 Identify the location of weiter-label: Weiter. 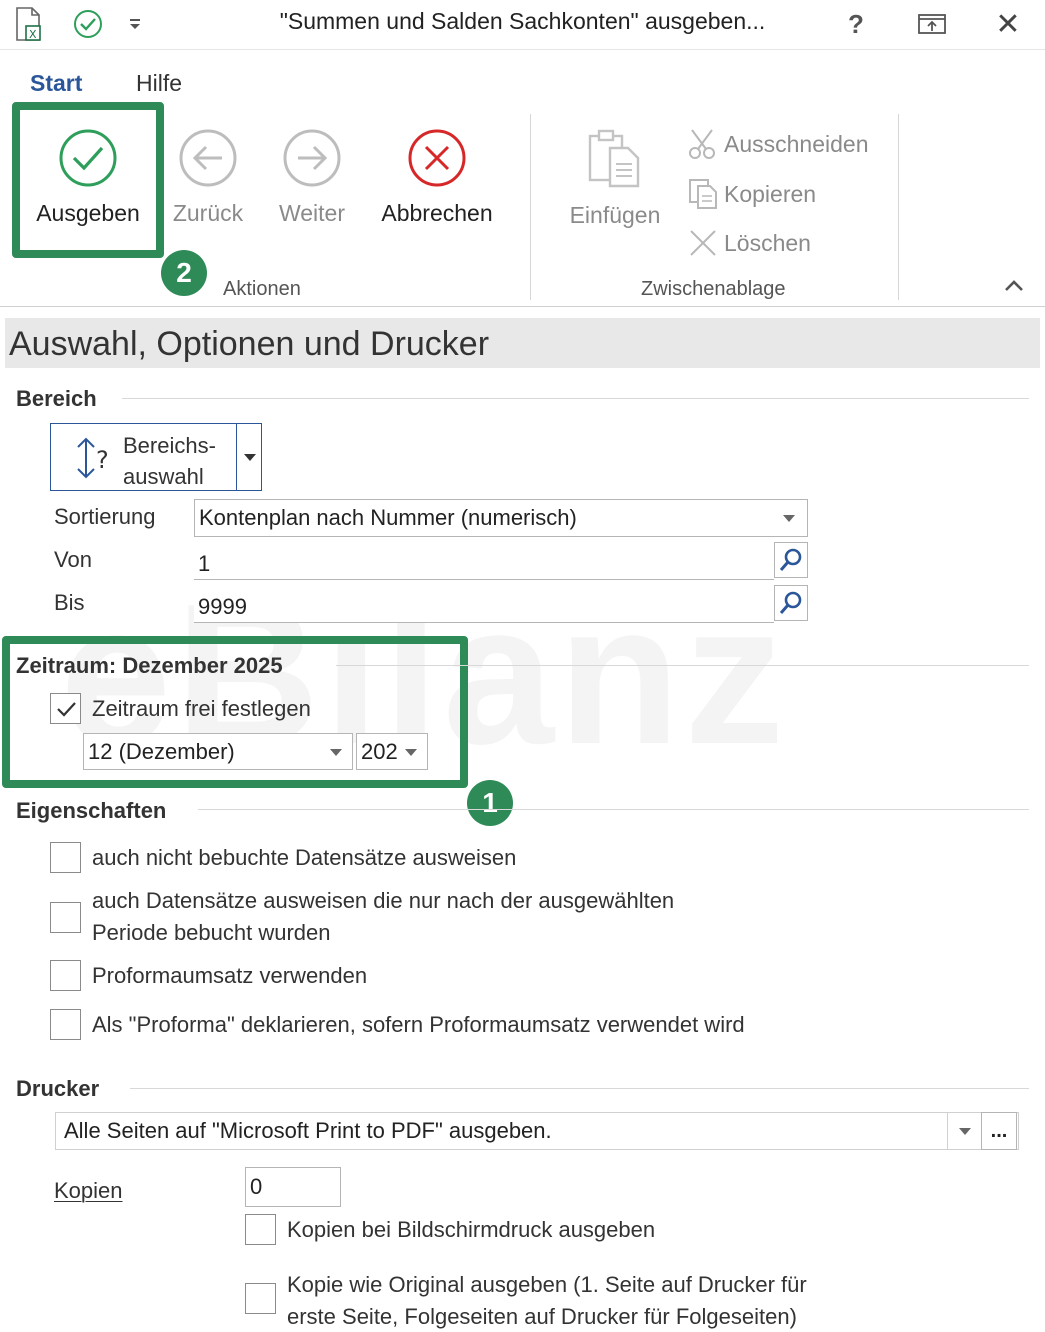
(312, 213).